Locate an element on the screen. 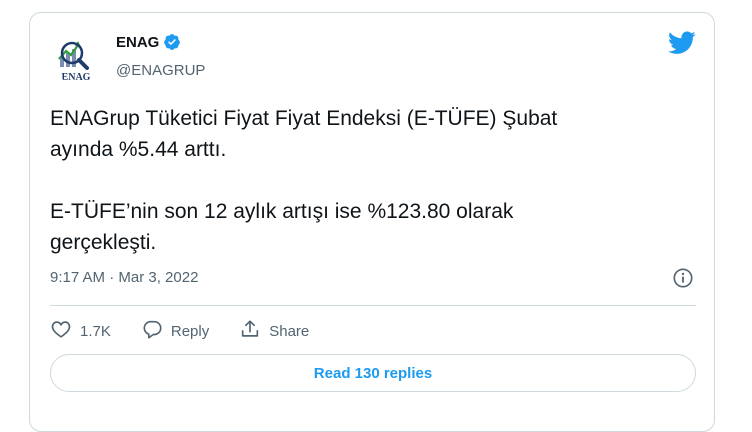 The height and width of the screenshot is (432, 752). info-icon is located at coordinates (683, 278).